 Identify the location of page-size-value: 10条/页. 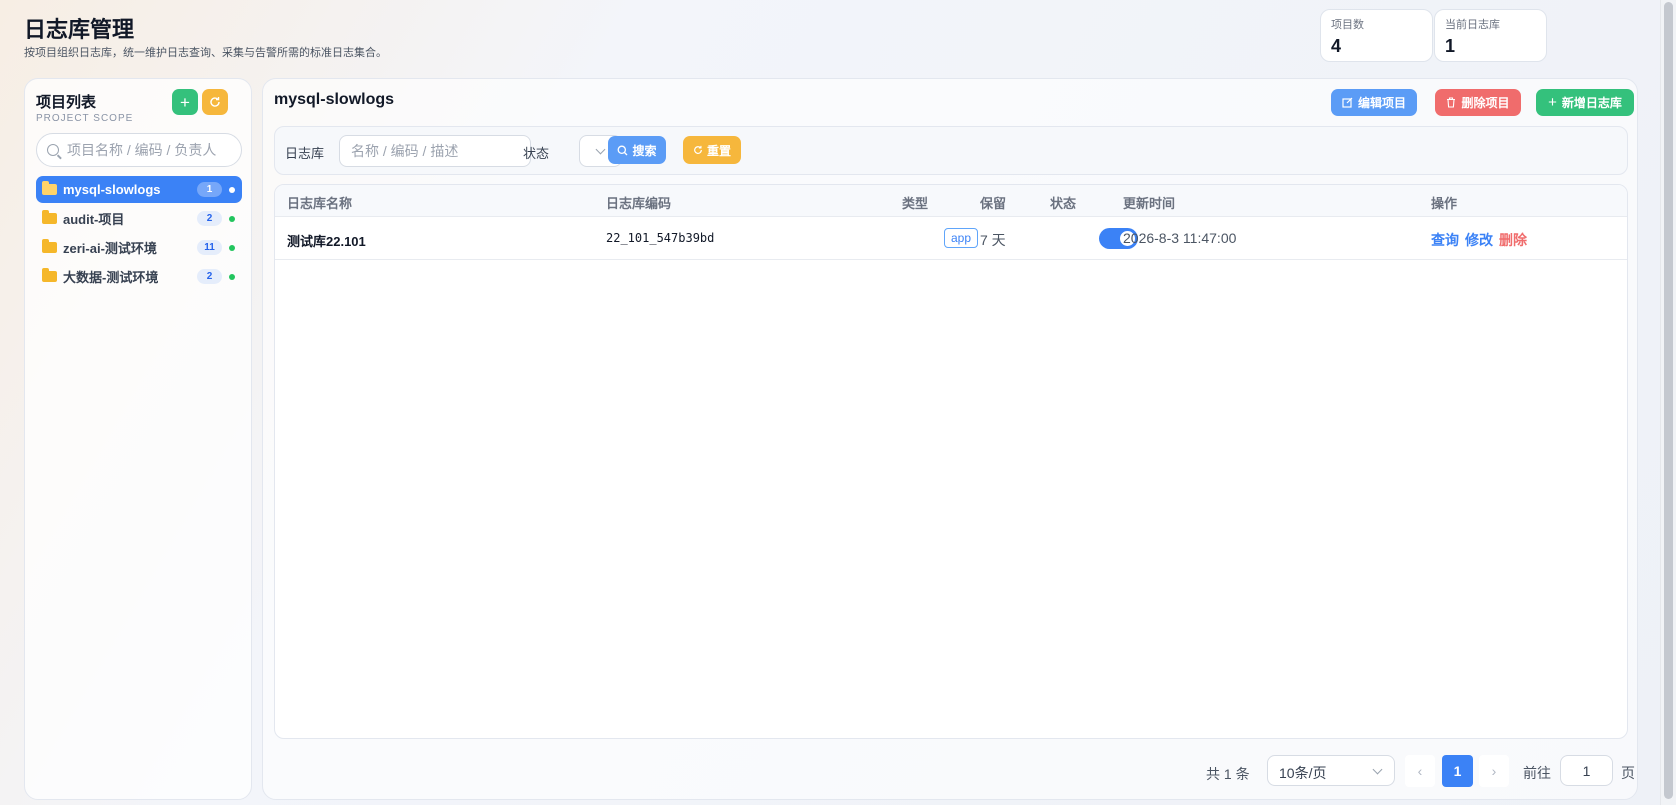
(1303, 773).